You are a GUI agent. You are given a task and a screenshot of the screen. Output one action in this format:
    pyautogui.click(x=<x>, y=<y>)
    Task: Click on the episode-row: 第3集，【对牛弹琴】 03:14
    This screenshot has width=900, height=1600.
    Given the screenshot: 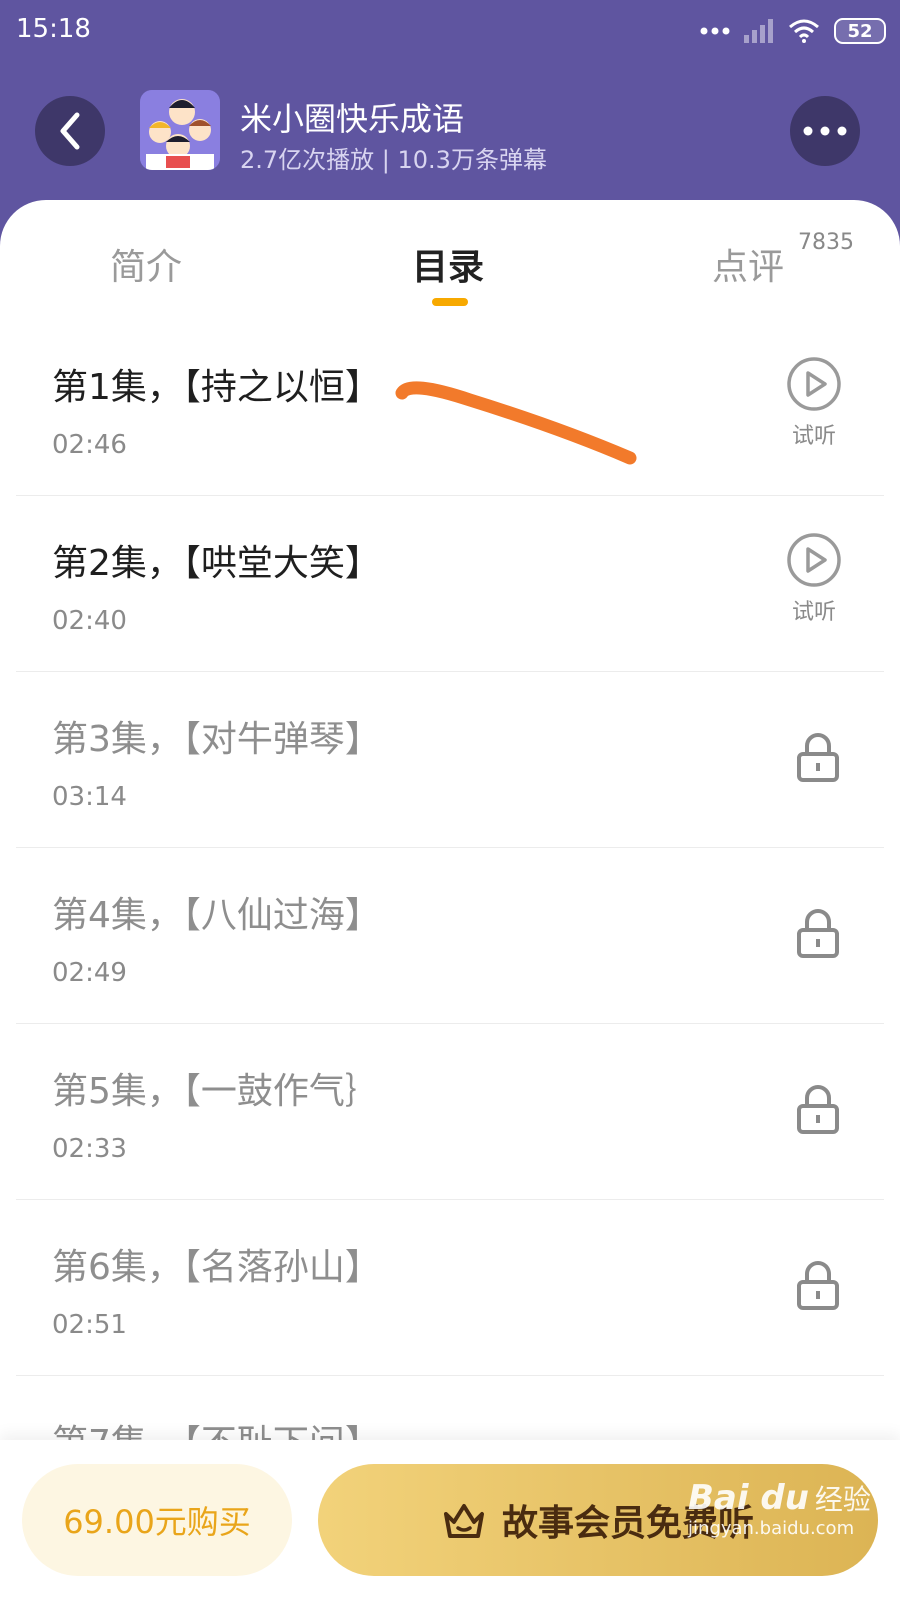 What is the action you would take?
    pyautogui.click(x=450, y=760)
    